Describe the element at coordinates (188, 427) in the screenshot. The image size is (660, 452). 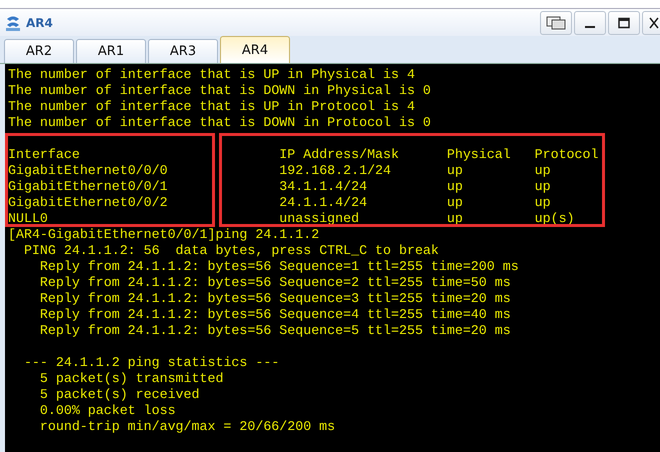
I see `terminal-line: round-trip min/avg/max = 20/66/200 ms` at that location.